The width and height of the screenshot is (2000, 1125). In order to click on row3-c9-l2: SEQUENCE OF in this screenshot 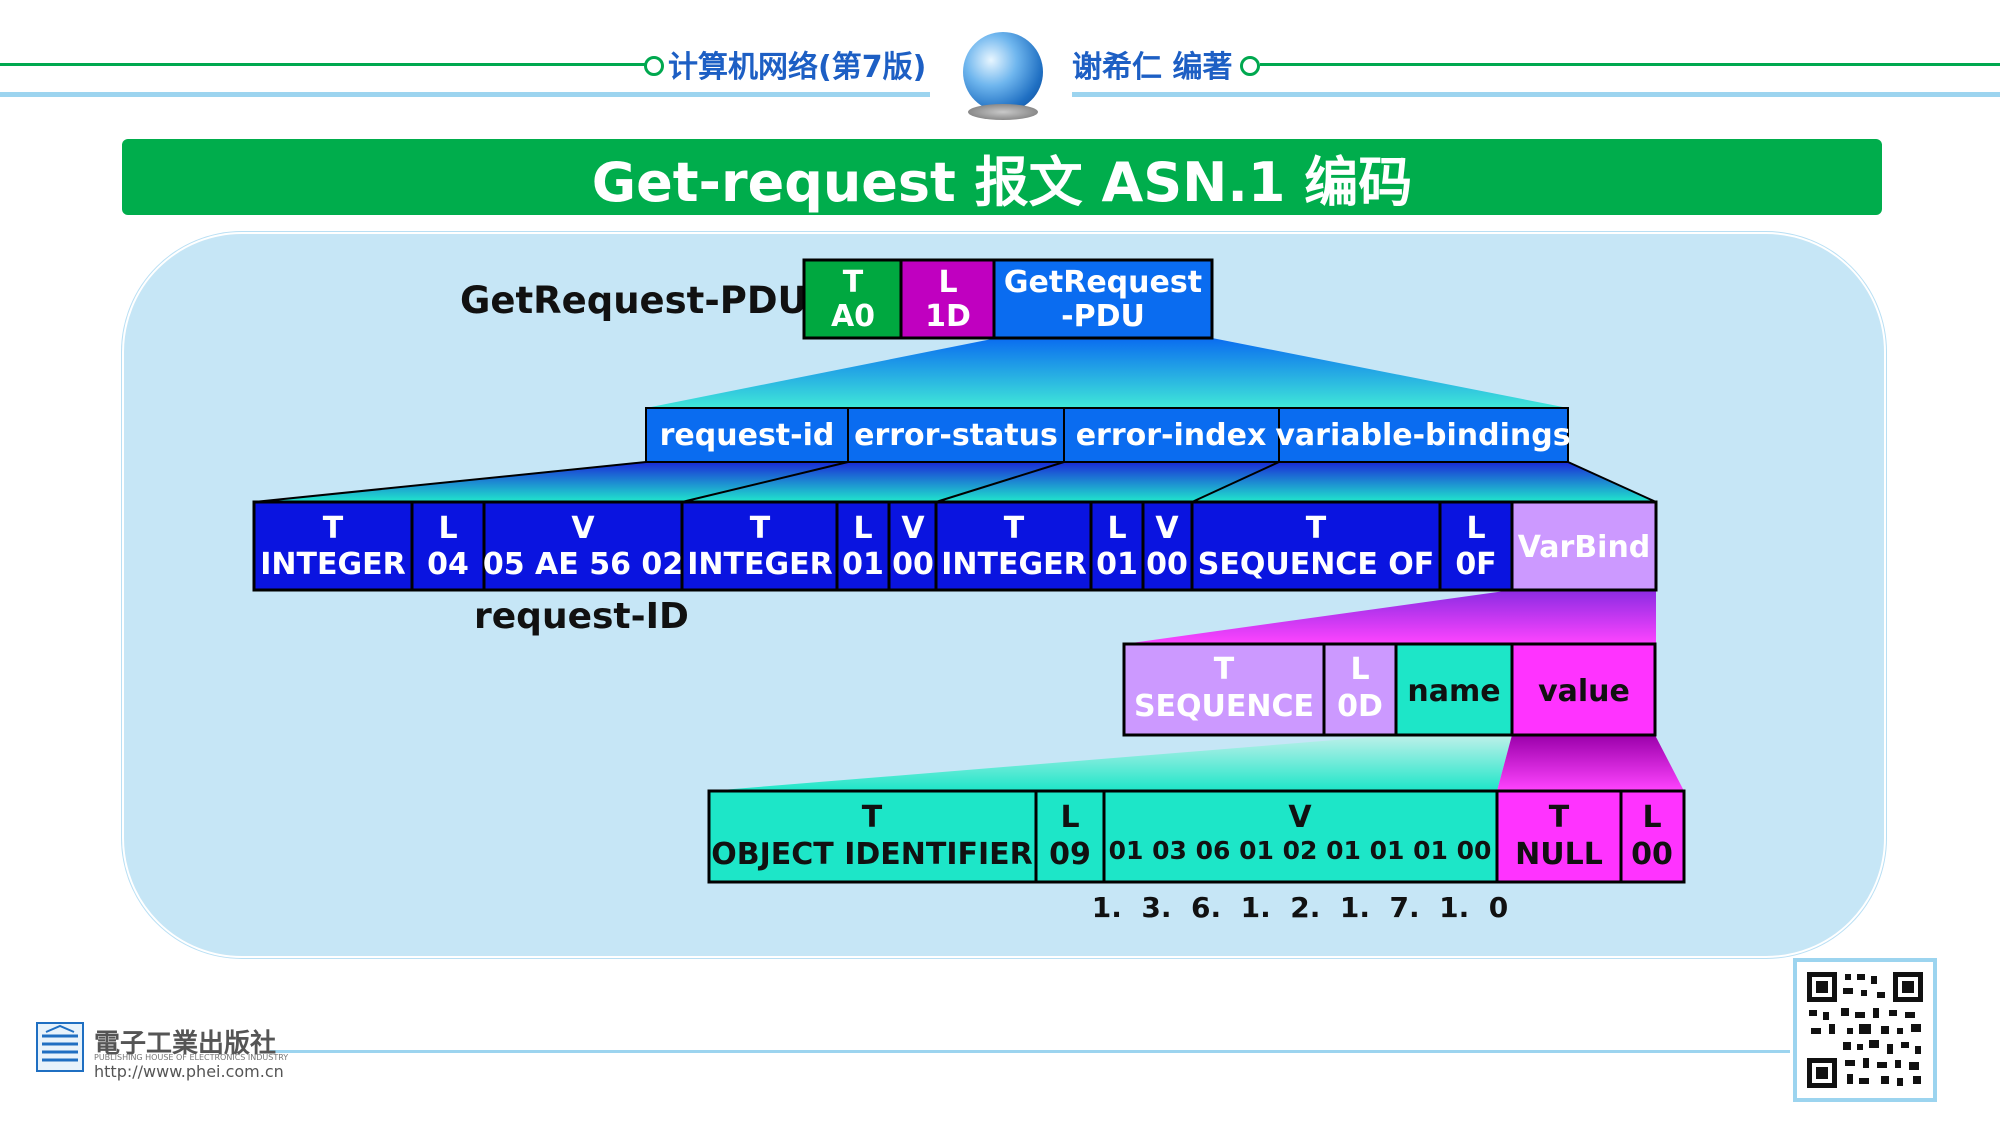, I will do `click(1316, 564)`.